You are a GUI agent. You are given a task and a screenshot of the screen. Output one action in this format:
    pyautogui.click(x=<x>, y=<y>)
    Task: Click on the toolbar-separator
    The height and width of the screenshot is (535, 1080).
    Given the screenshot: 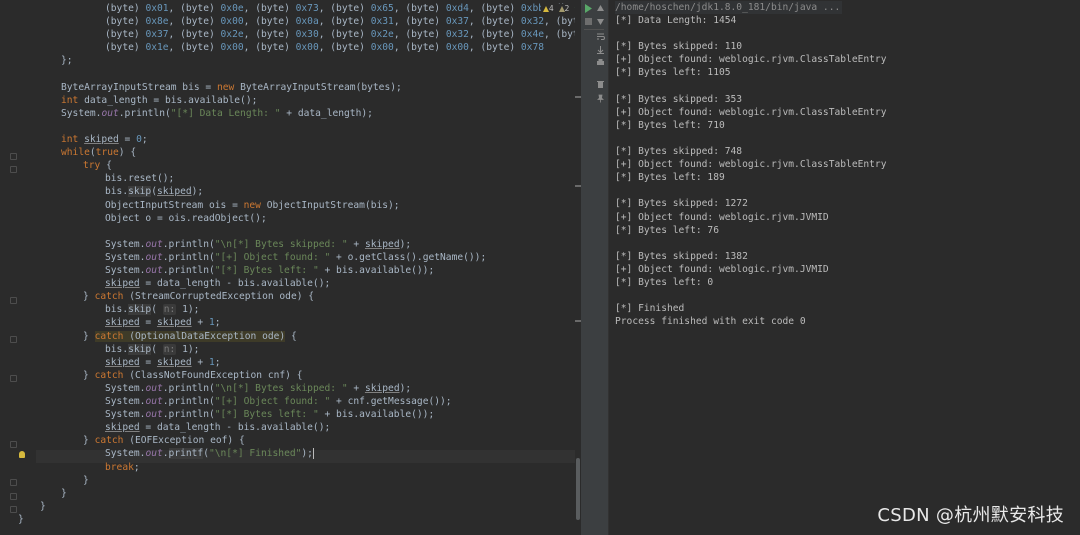 What is the action you would take?
    pyautogui.click(x=594, y=29)
    